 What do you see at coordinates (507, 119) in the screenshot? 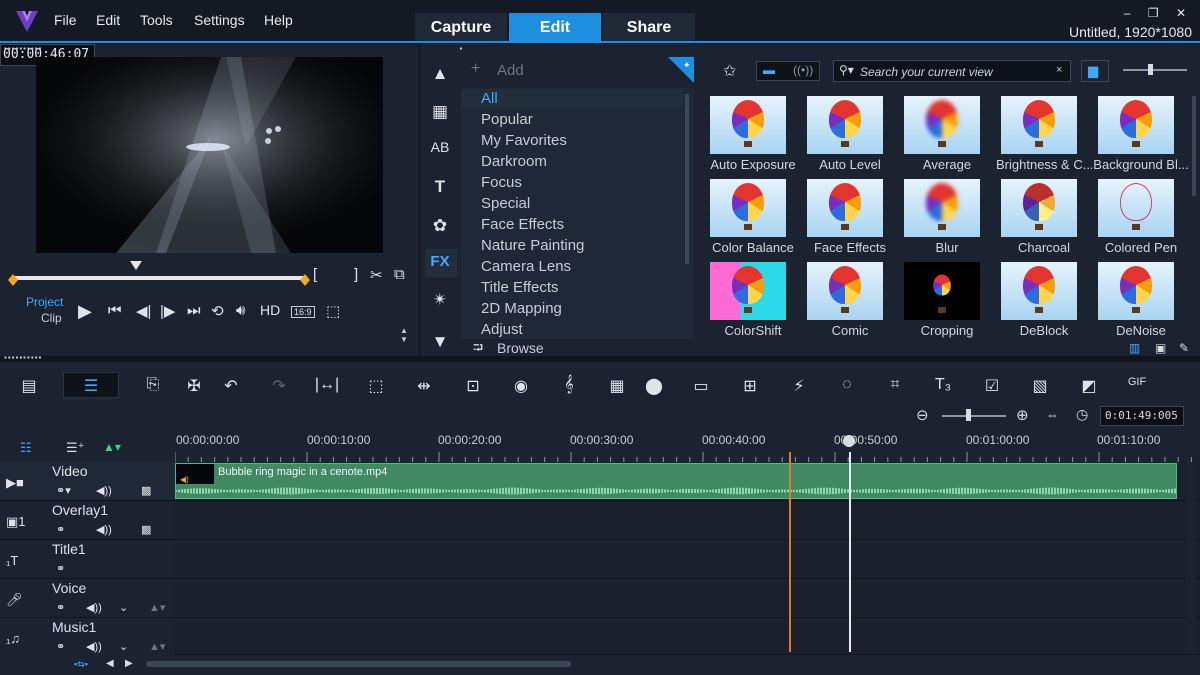
I see `category-popular: Popular` at bounding box center [507, 119].